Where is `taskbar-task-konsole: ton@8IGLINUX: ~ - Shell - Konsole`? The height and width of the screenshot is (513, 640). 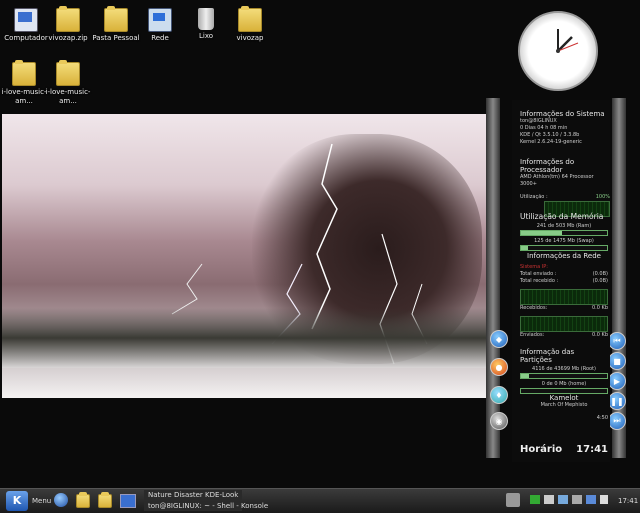 taskbar-task-konsole: ton@8IGLINUX: ~ - Shell - Konsole is located at coordinates (206, 506).